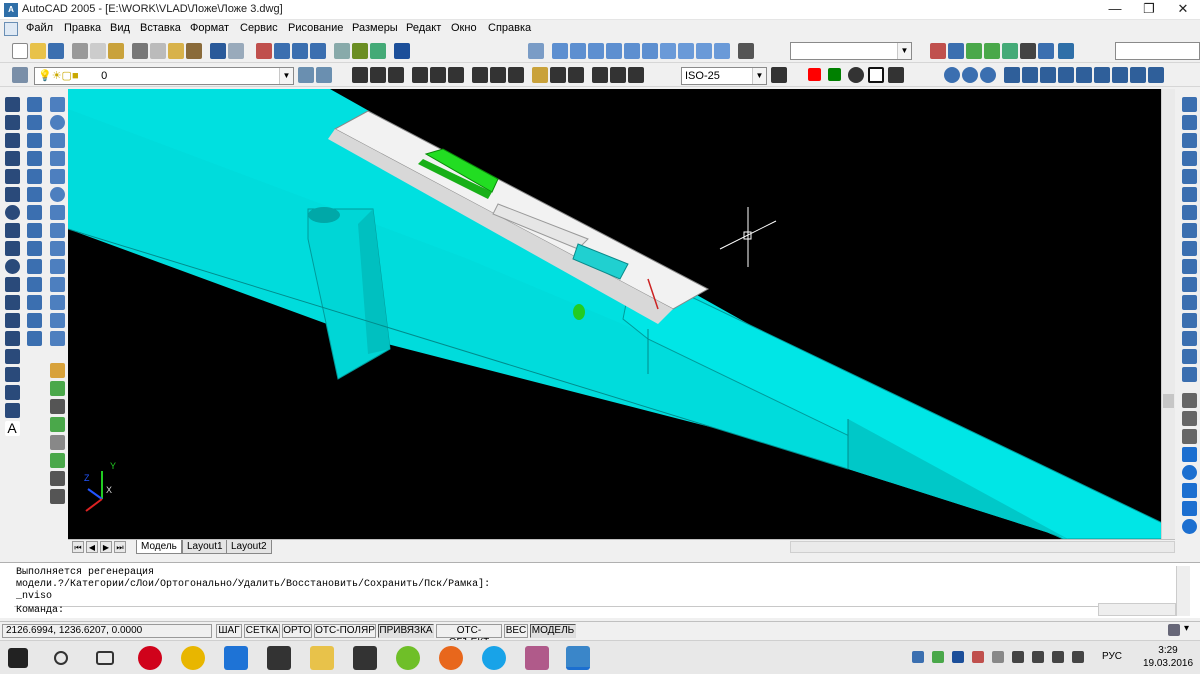  What do you see at coordinates (57, 370) in the screenshot?
I see `render-icon` at bounding box center [57, 370].